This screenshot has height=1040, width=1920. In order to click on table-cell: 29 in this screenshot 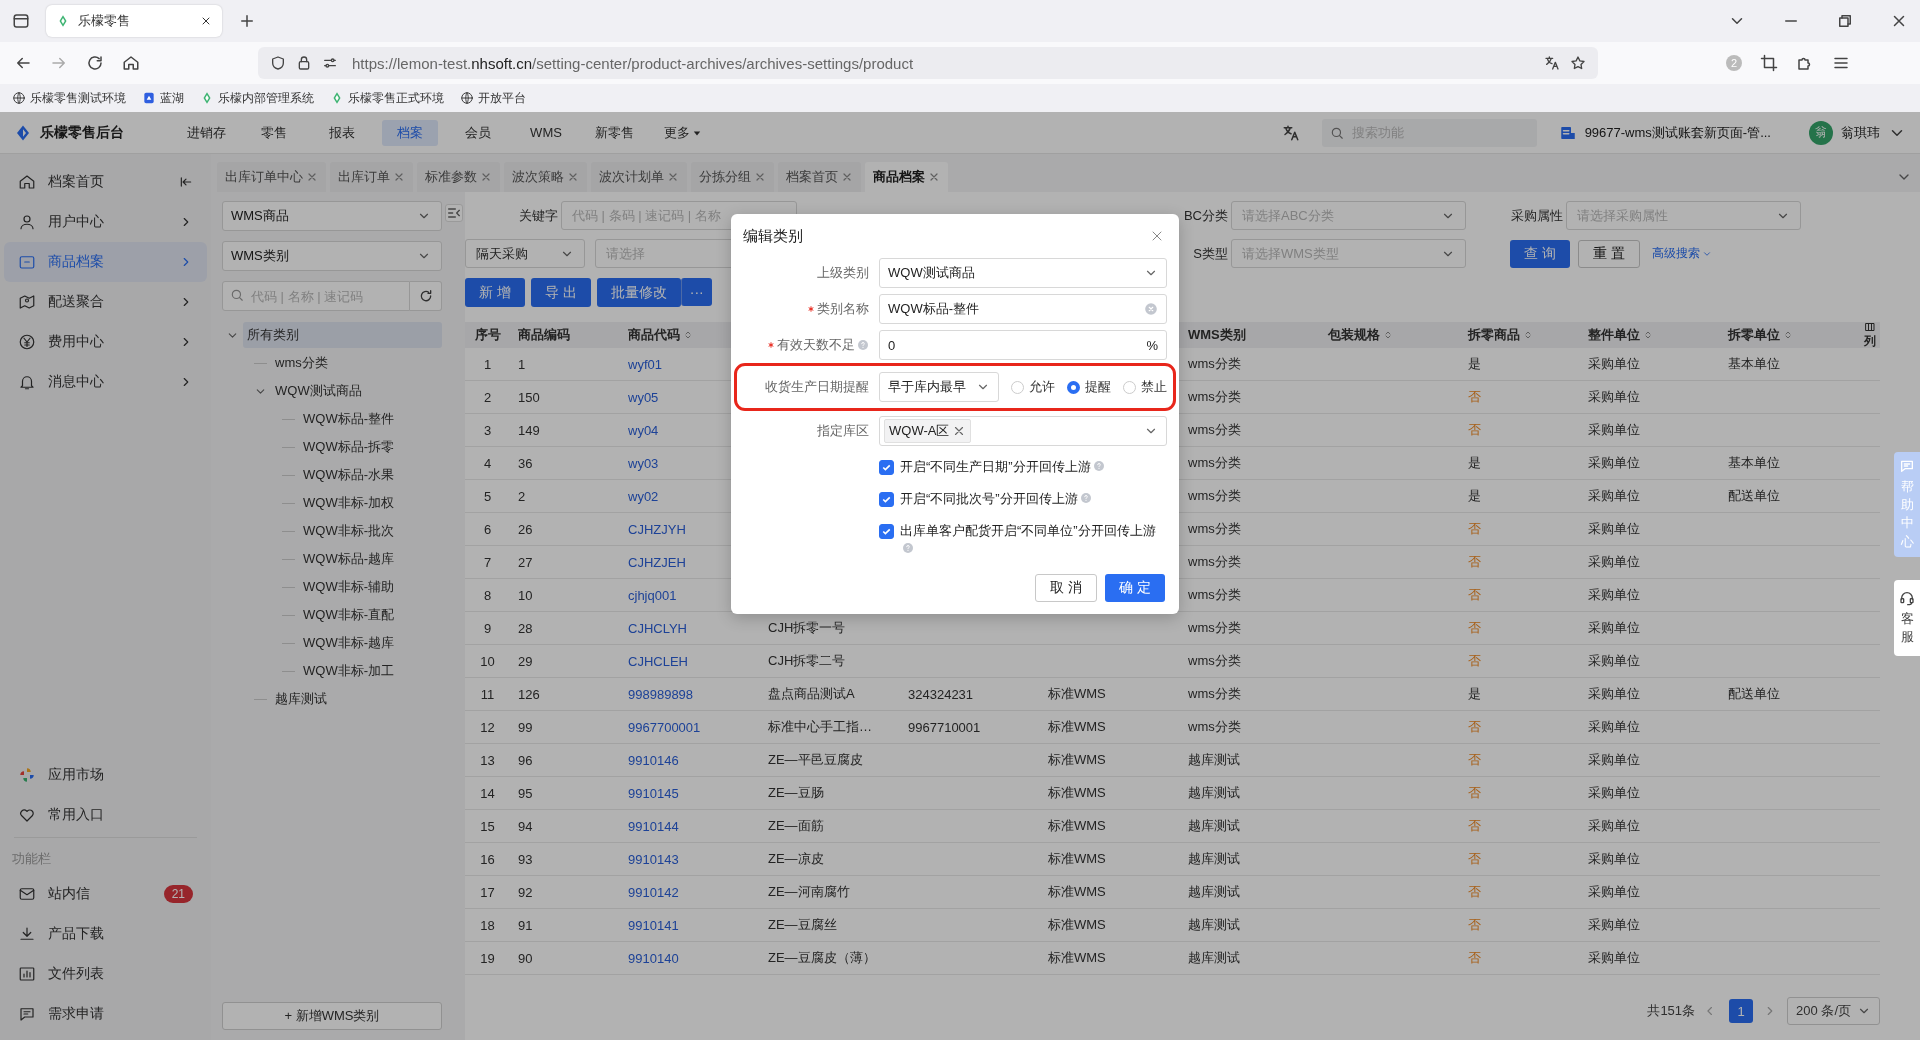, I will do `click(525, 661)`.